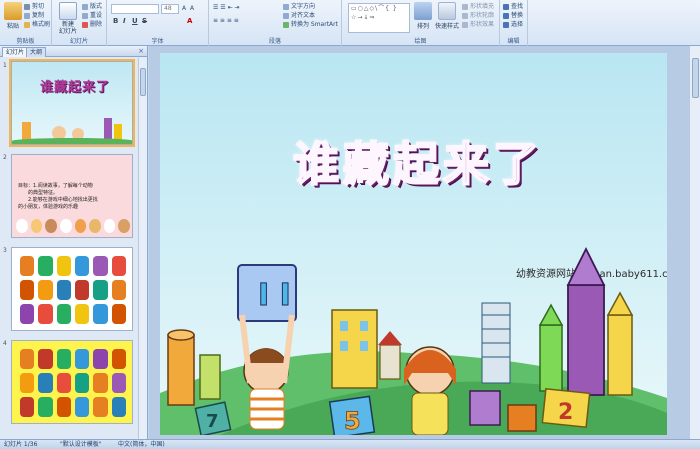  Describe the element at coordinates (274, 41) in the screenshot. I see `paragraph-label: 段落` at that location.